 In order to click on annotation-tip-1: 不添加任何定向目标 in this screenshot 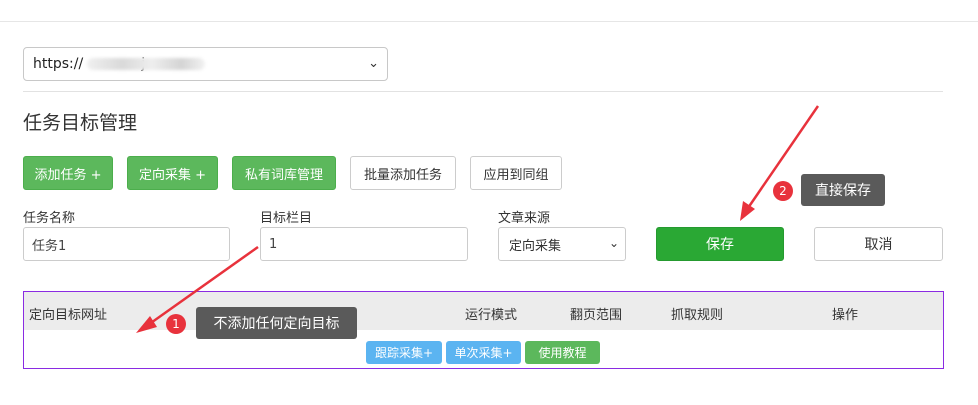, I will do `click(276, 323)`.